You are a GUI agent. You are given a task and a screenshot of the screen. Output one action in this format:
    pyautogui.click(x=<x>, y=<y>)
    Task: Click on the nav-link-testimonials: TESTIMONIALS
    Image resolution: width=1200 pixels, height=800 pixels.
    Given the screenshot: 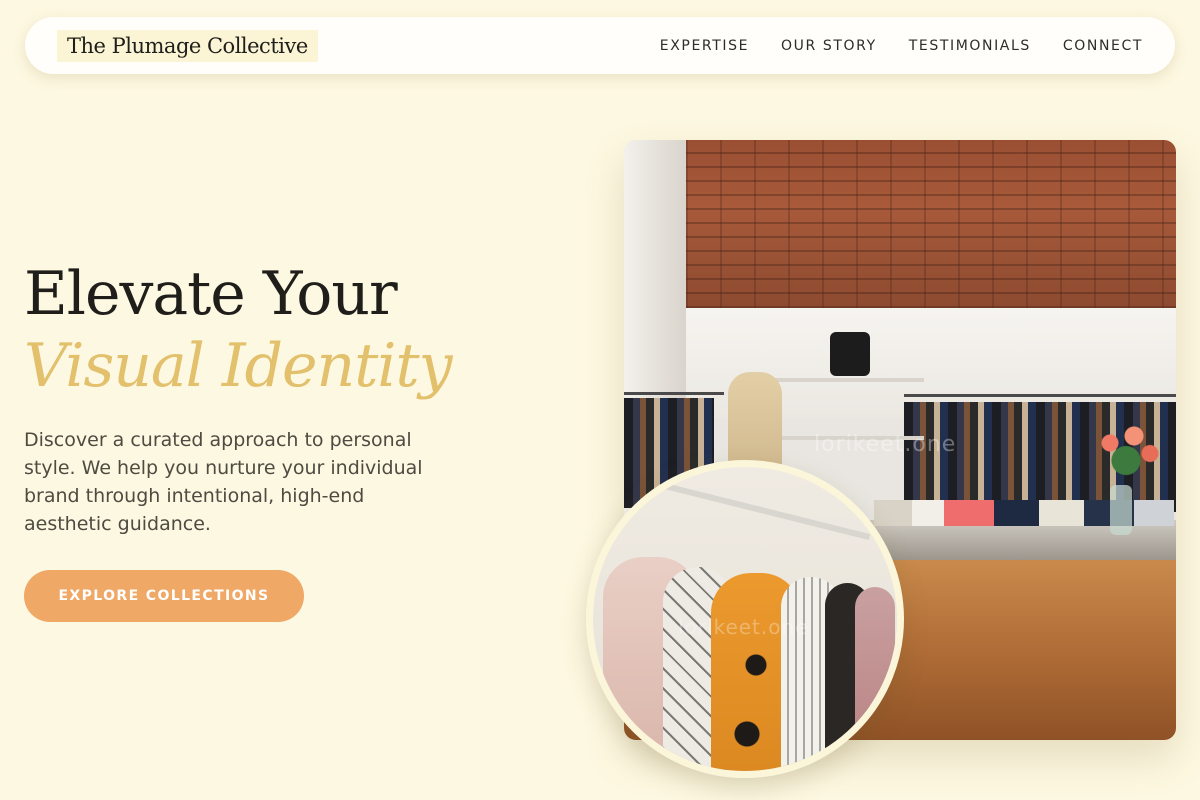 What is the action you would take?
    pyautogui.click(x=970, y=46)
    